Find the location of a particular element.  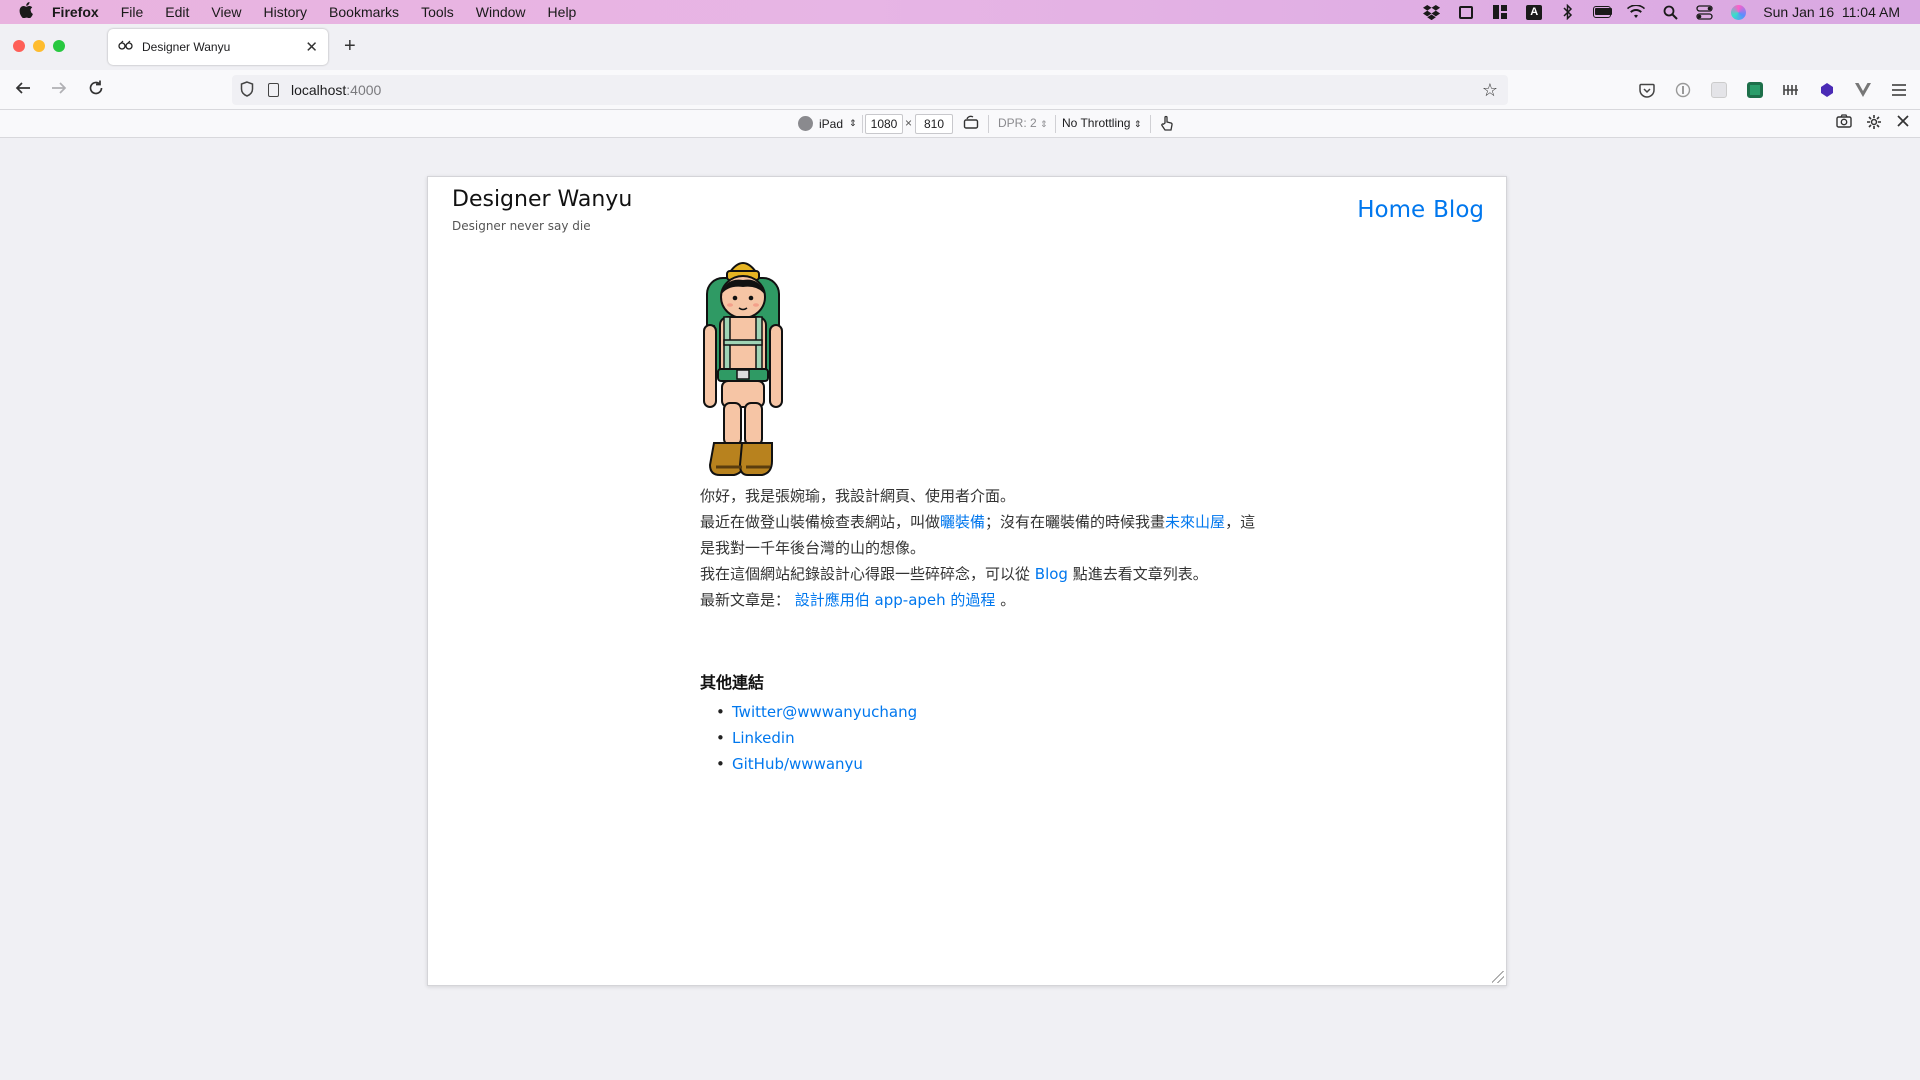

browser-tab-active: Designer Wanyu ✕ is located at coordinates (218, 47).